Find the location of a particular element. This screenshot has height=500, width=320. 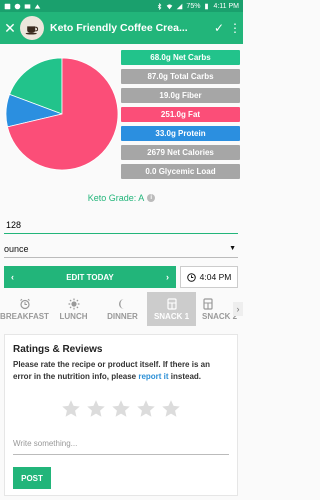

close-icon: ✕ is located at coordinates (10, 28).